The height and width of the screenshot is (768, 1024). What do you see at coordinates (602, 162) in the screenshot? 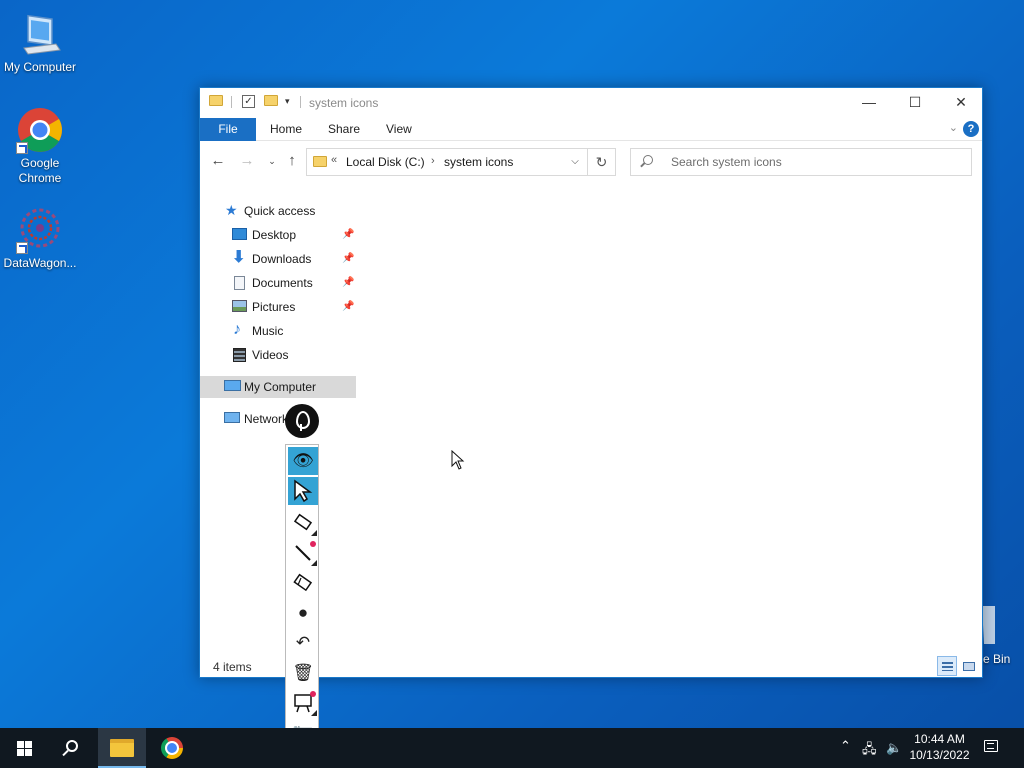
I see `refresh-icon: ↻` at bounding box center [602, 162].